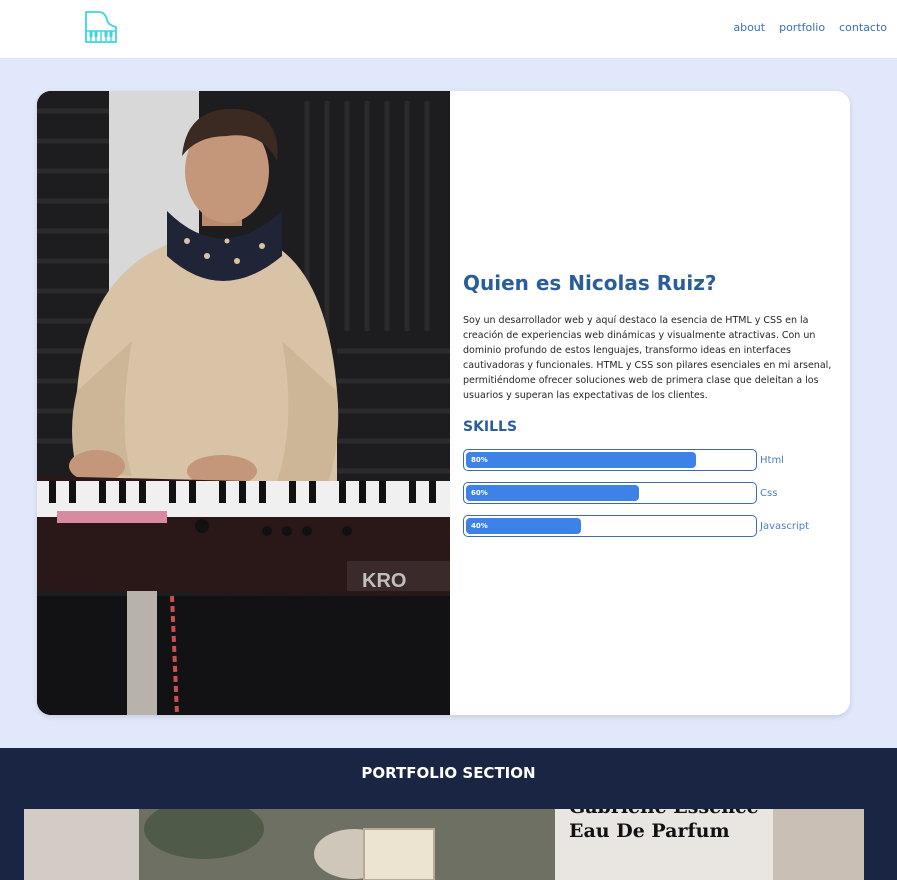 This screenshot has width=897, height=880. I want to click on main-nav: about portfolio contacto, so click(810, 27).